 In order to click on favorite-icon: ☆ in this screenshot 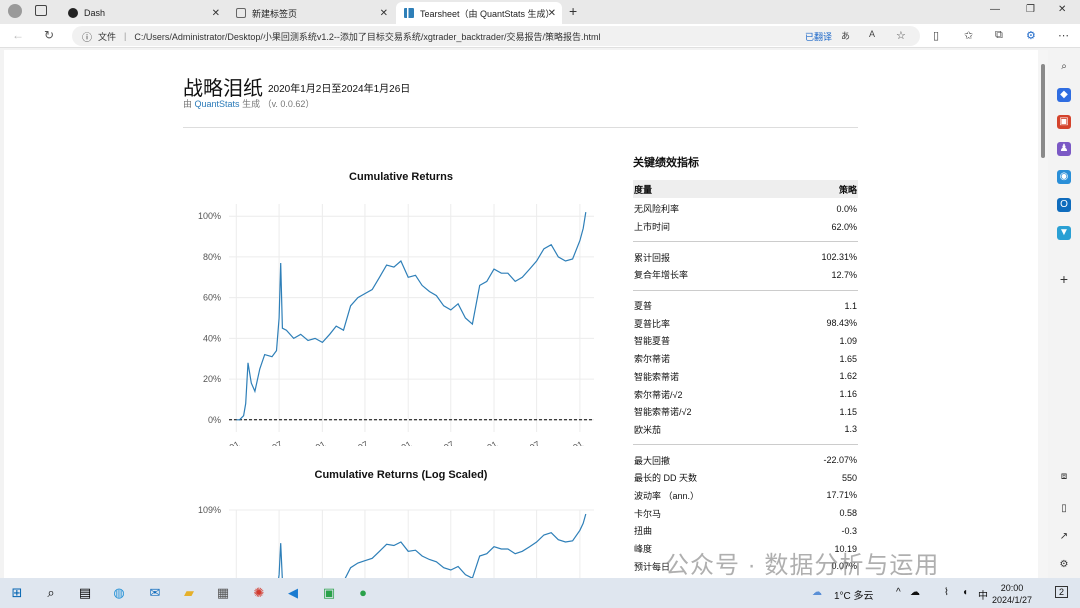, I will do `click(901, 35)`.